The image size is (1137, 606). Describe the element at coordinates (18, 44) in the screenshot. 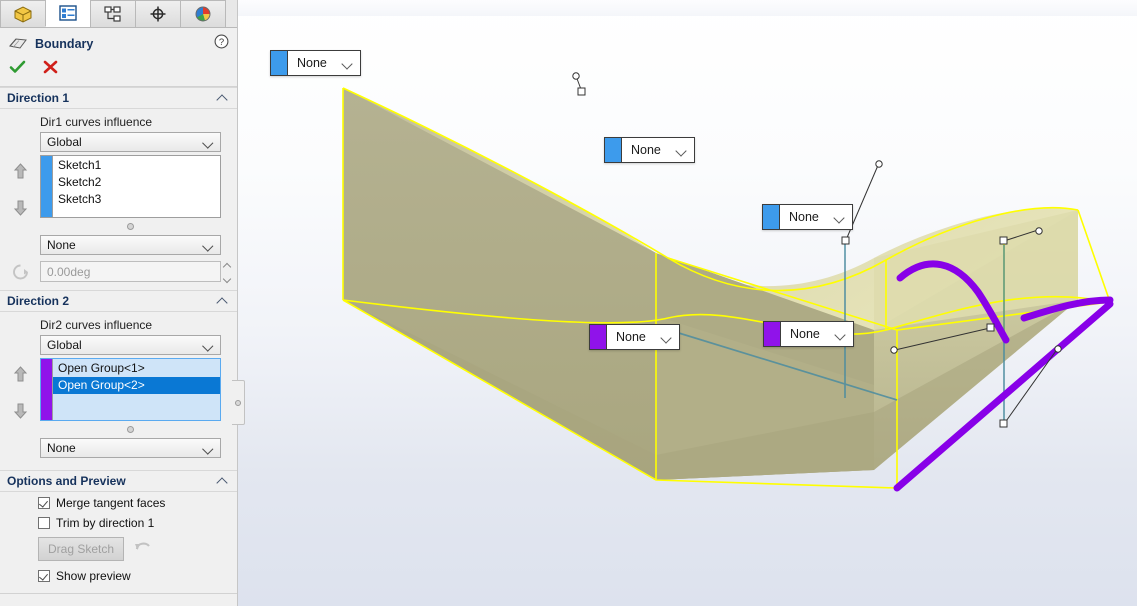

I see `boundary-surface-icon` at that location.